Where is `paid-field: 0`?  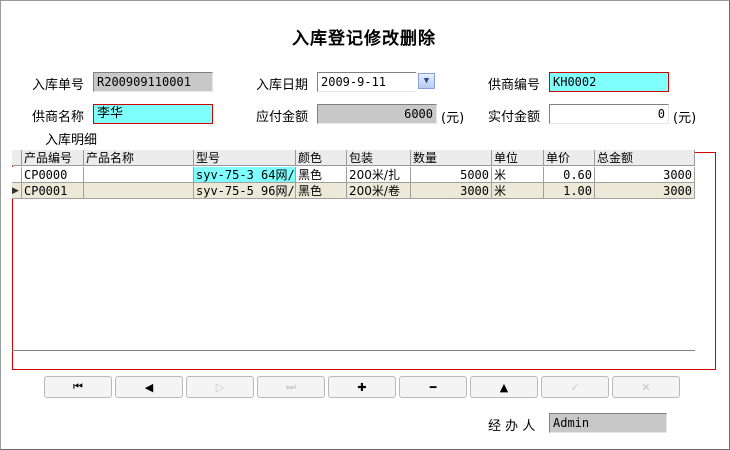 paid-field: 0 is located at coordinates (609, 114).